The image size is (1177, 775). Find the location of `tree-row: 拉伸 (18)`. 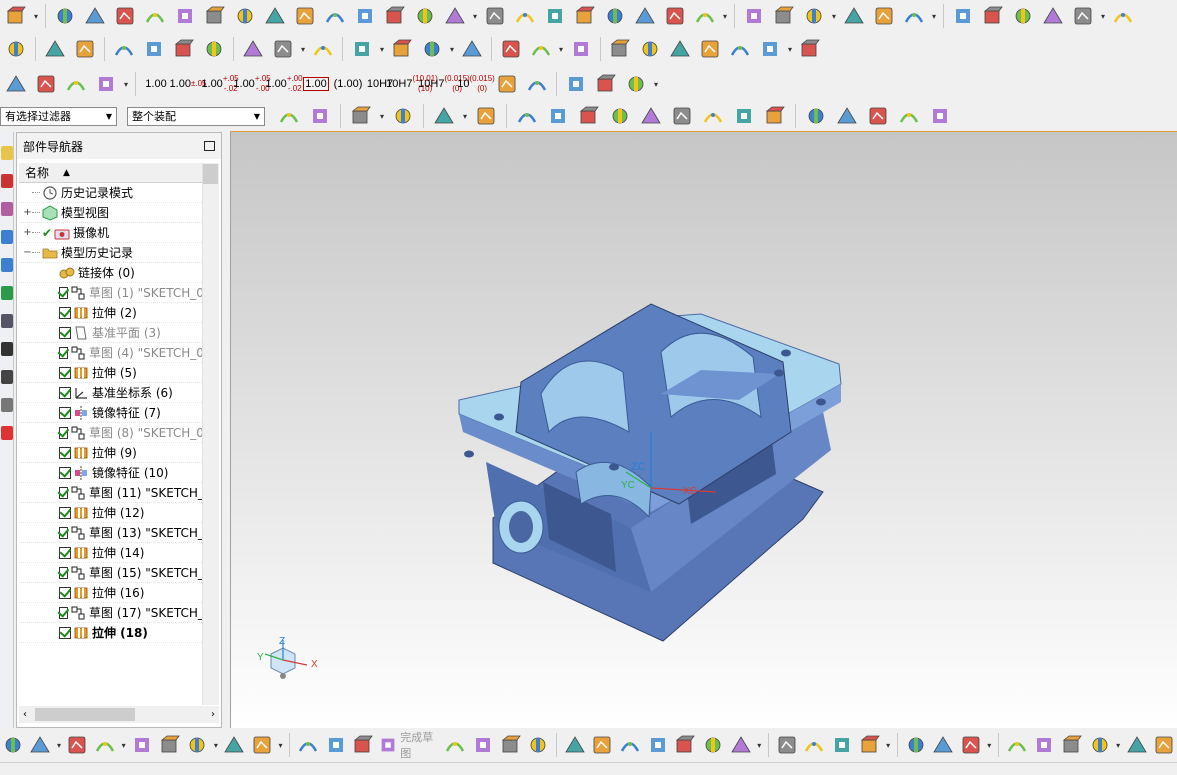

tree-row: 拉伸 (18) is located at coordinates (110, 633).